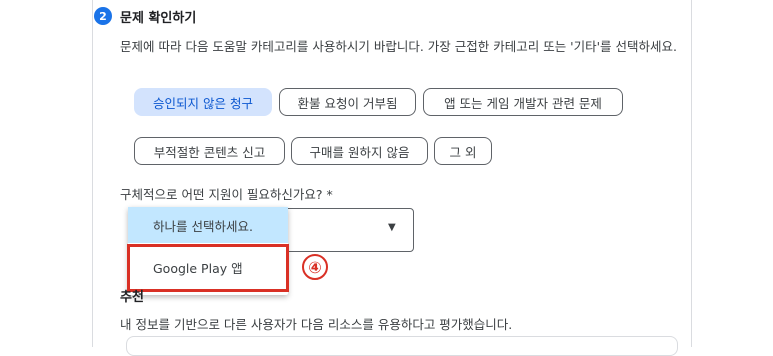  I want to click on recommendation-description: 내 정보를 기반으로 다른 사용자가 다음 리소스를 유용하다고 평가했습니다., so click(316, 324).